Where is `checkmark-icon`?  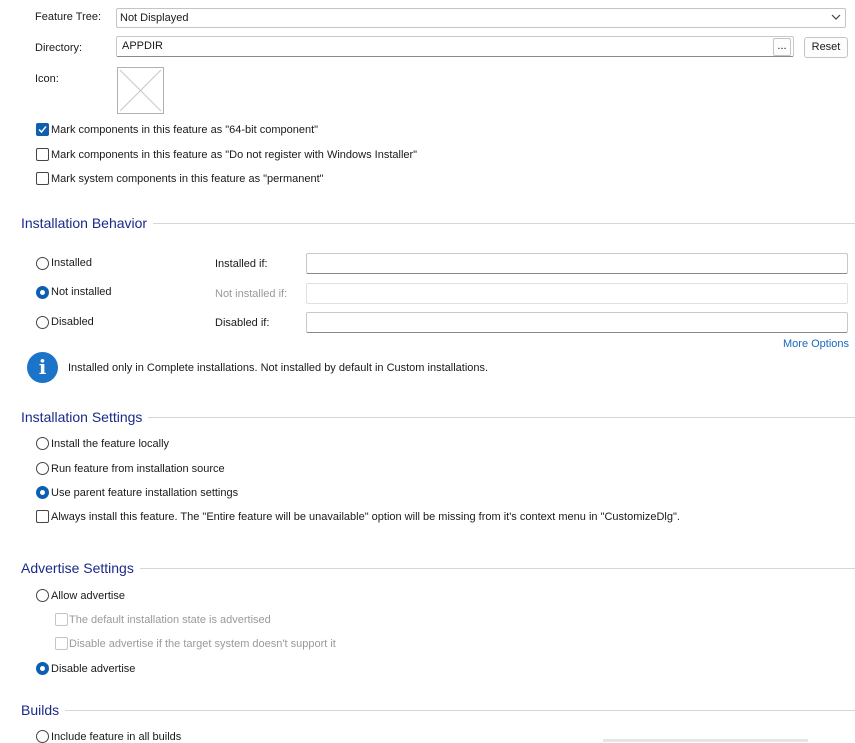 checkmark-icon is located at coordinates (42, 130).